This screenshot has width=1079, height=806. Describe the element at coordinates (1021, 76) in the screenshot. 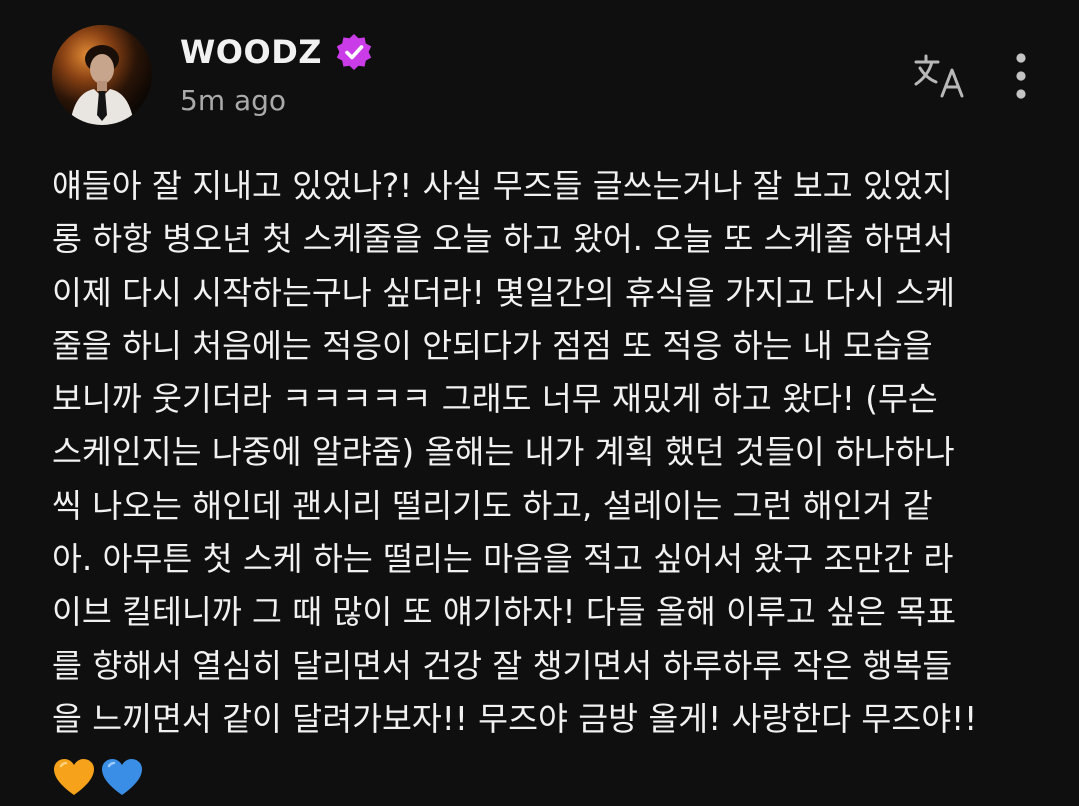

I see `more-options-icon` at that location.